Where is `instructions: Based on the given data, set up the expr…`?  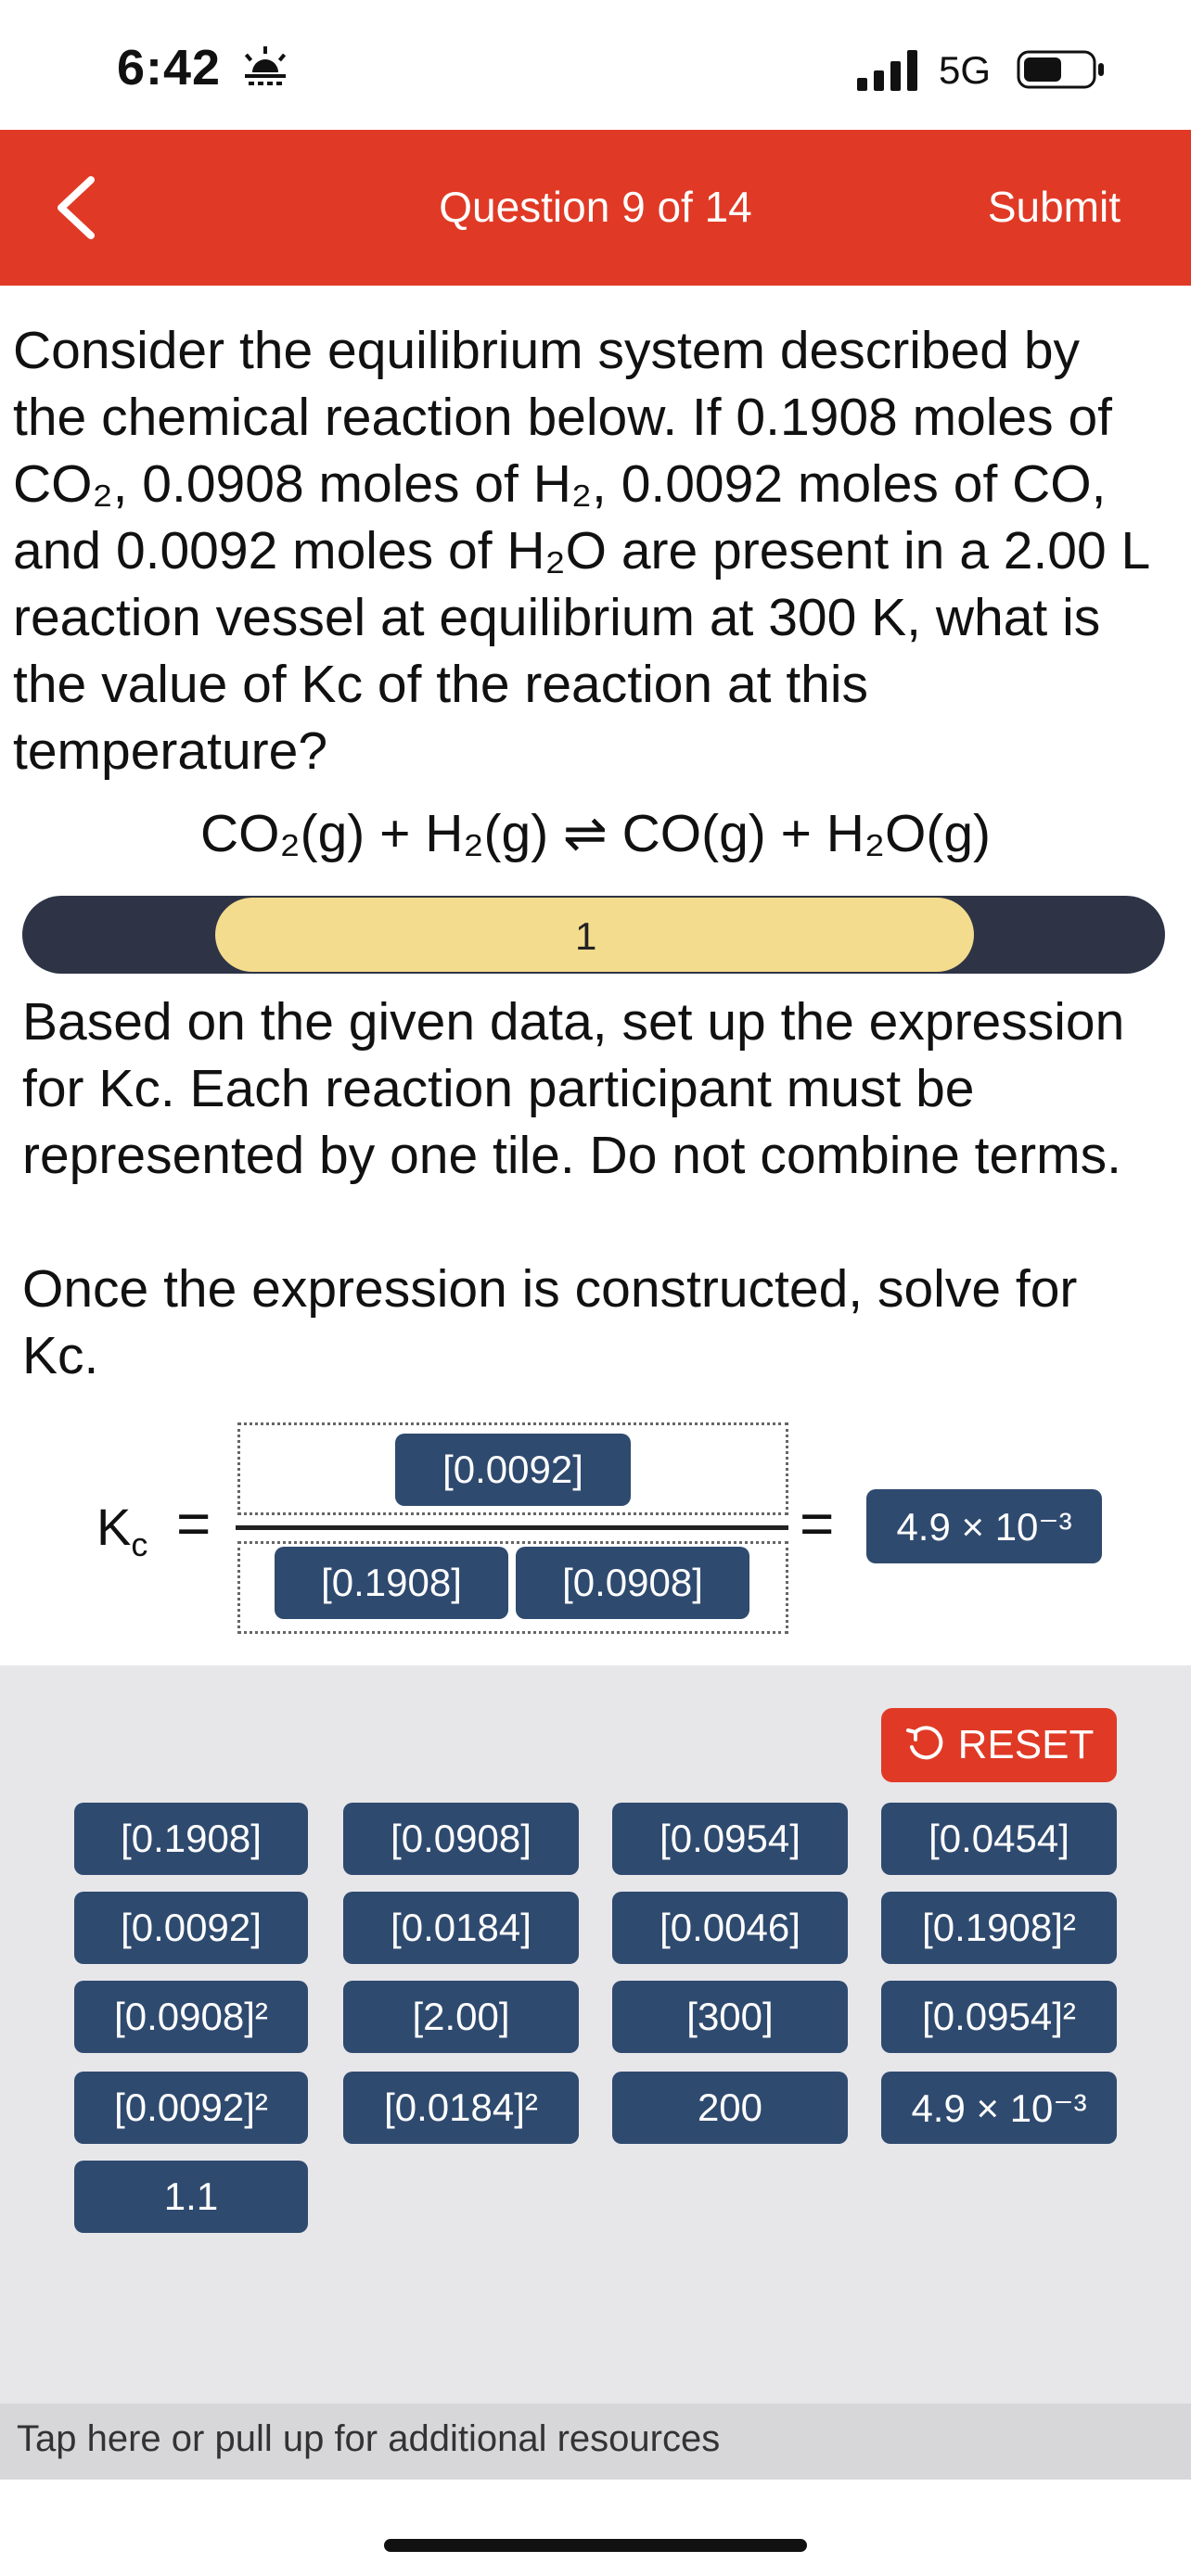 instructions: Based on the given data, set up the expr… is located at coordinates (597, 1089).